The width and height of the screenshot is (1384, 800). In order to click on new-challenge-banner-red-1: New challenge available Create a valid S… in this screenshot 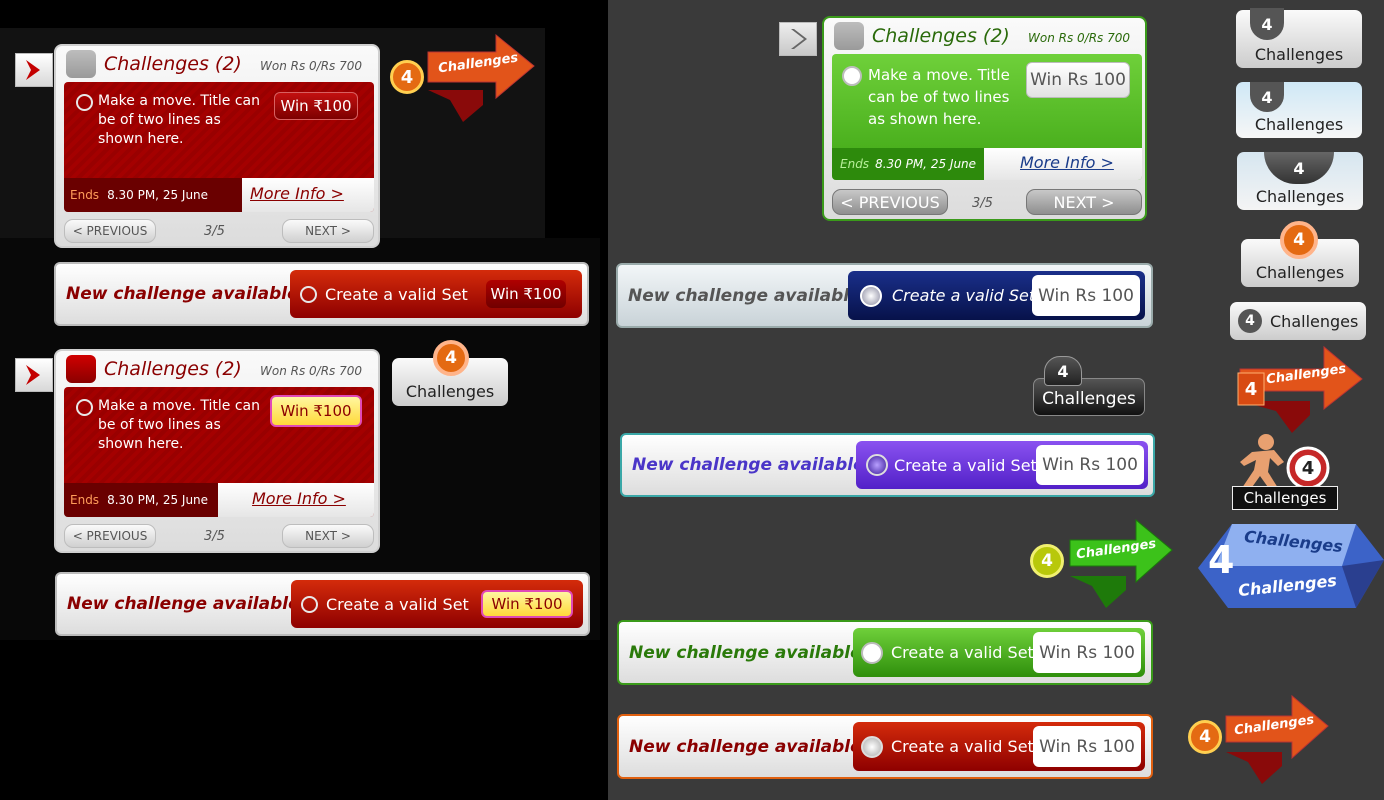, I will do `click(321, 294)`.